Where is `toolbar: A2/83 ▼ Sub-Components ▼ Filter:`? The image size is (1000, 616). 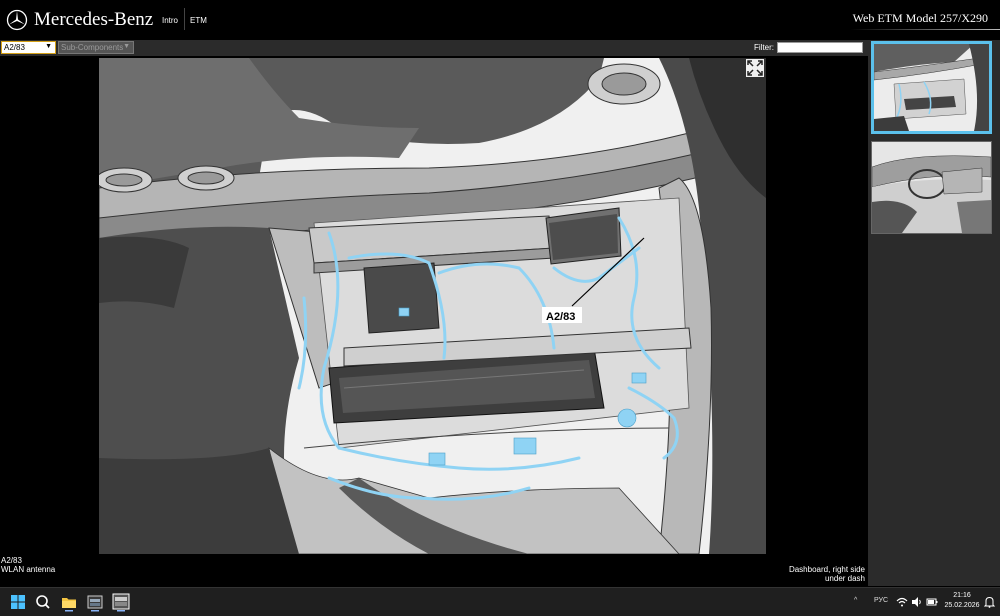 toolbar: A2/83 ▼ Sub-Components ▼ Filter: is located at coordinates (500, 48).